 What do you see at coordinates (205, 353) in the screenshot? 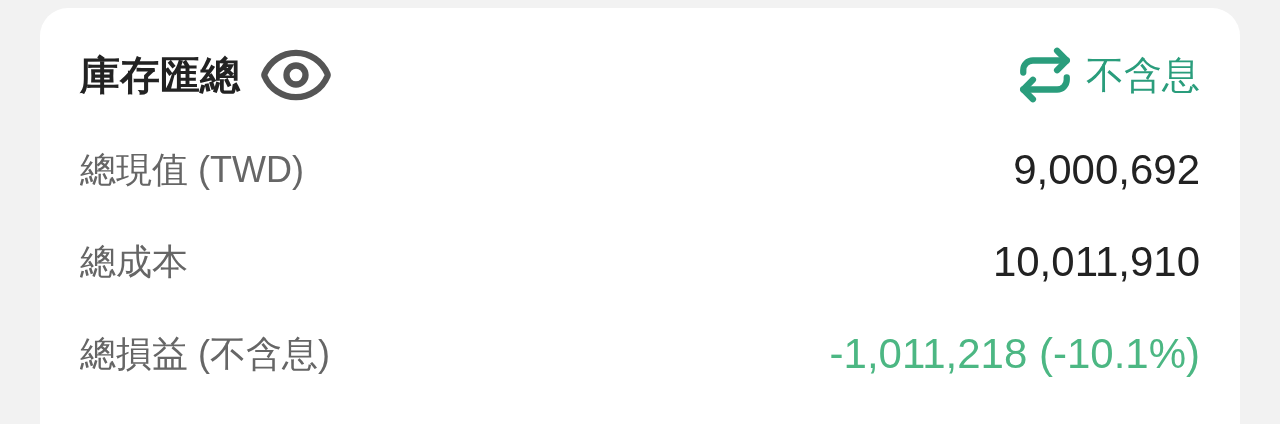
I see `row-label: 總損益 (不含息)` at bounding box center [205, 353].